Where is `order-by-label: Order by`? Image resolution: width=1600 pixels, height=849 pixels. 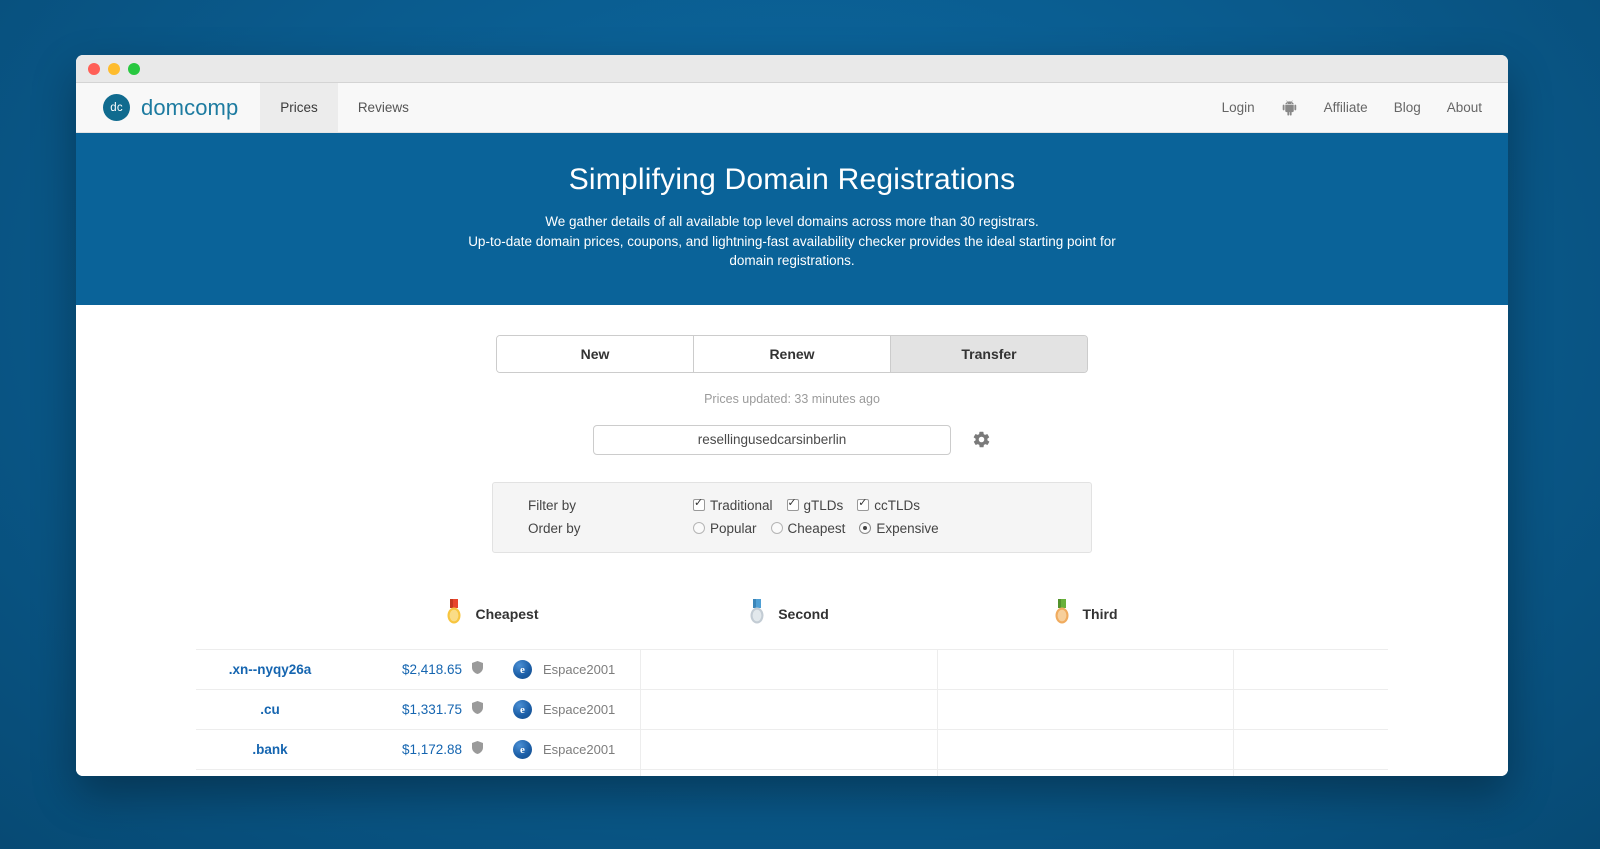
order-by-label: Order by is located at coordinates (554, 528).